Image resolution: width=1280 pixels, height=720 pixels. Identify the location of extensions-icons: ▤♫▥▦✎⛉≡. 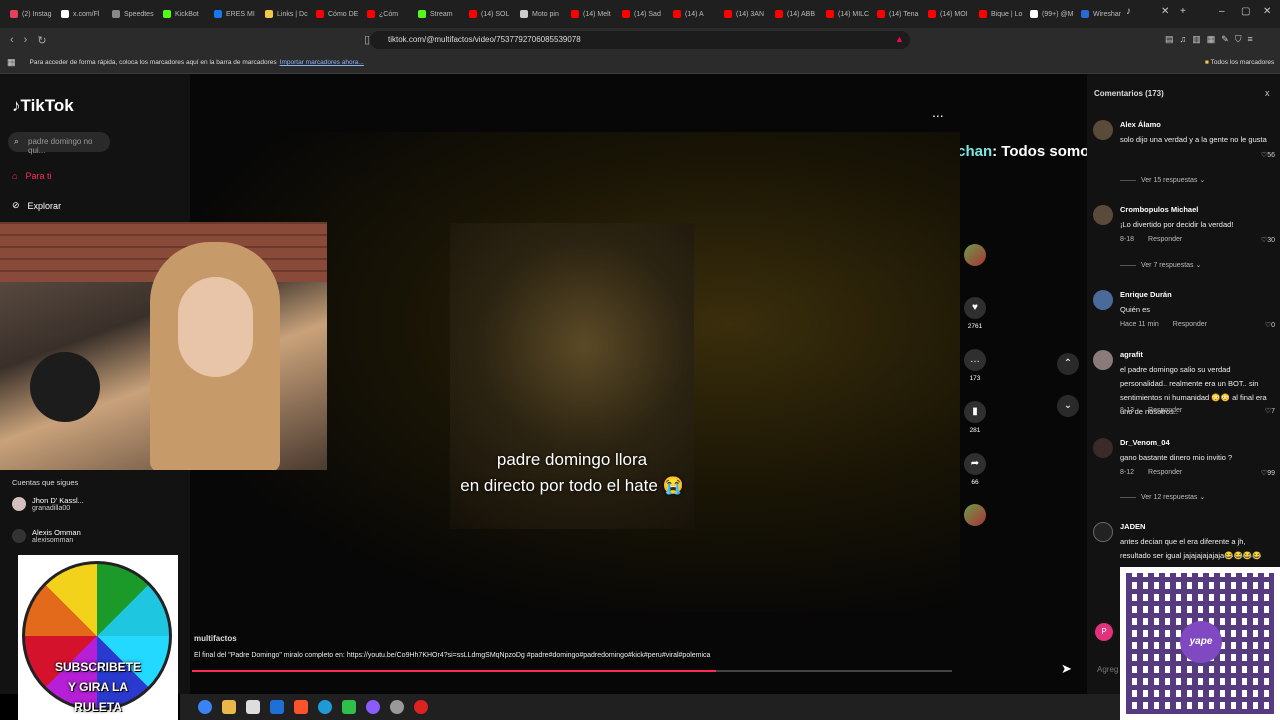
(1212, 39).